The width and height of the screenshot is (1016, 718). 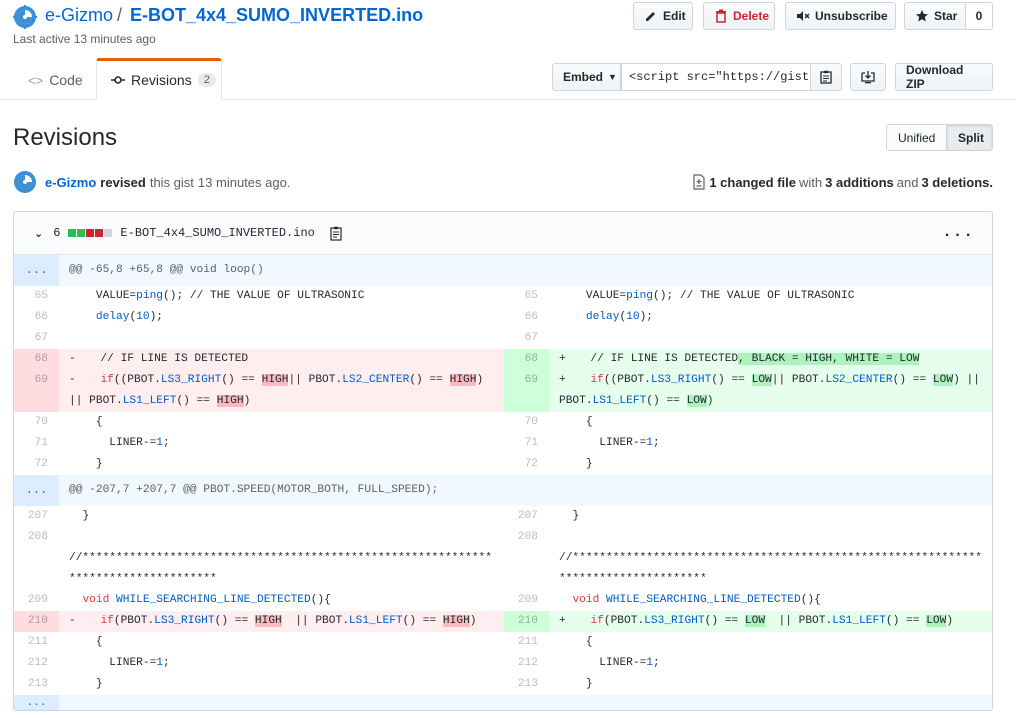 I want to click on code-line: LINER-=1;, so click(x=609, y=443).